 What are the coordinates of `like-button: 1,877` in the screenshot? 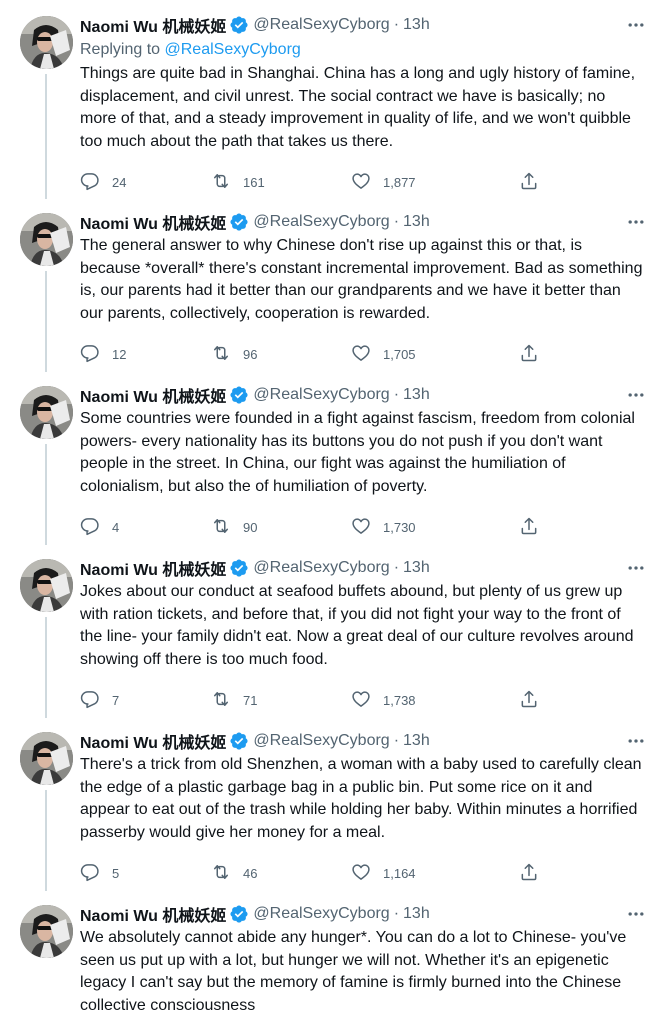 It's located at (435, 182).